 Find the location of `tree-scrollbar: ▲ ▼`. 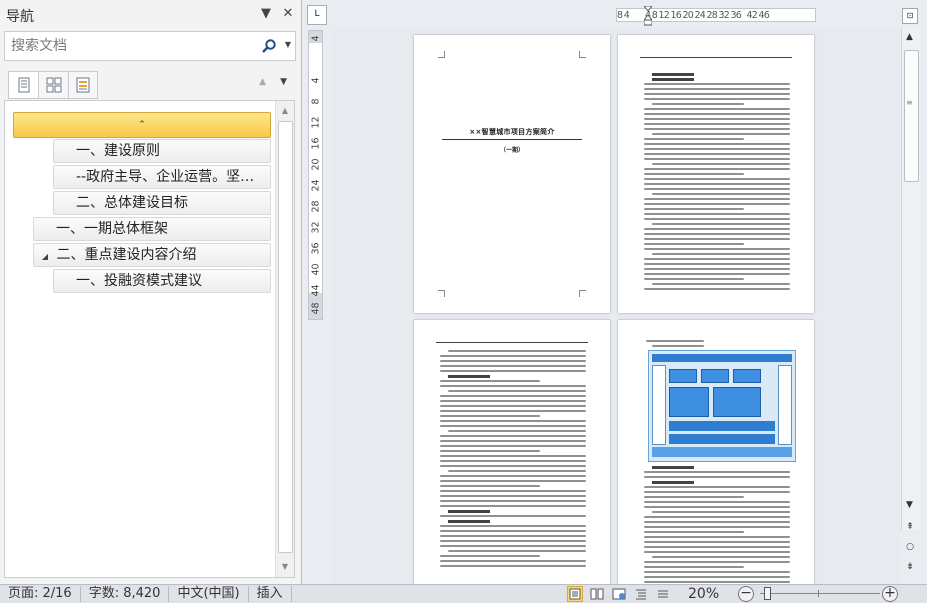

tree-scrollbar: ▲ ▼ is located at coordinates (284, 339).